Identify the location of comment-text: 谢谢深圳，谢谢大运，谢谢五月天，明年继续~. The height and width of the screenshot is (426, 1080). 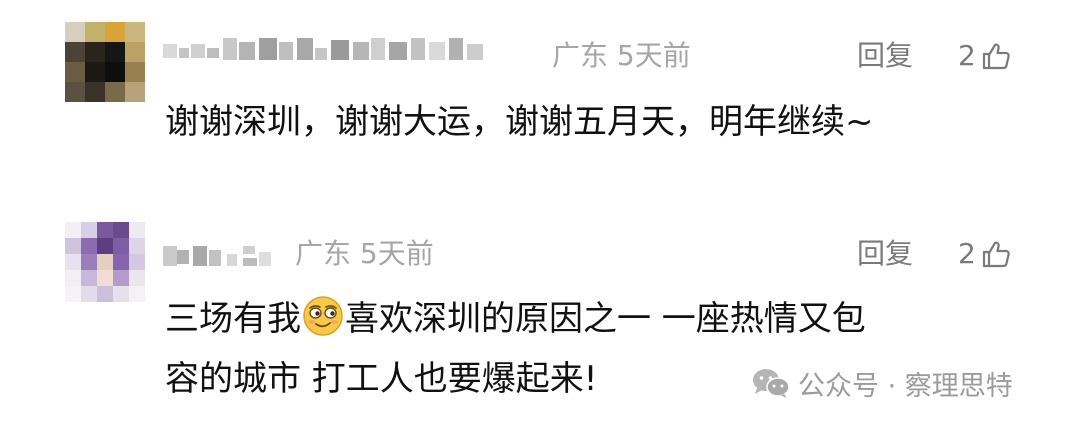
(519, 122).